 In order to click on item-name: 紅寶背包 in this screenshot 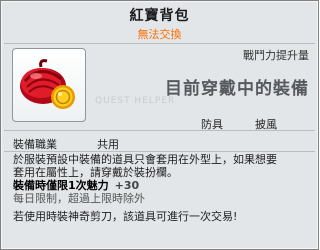, I will do `click(159, 16)`.